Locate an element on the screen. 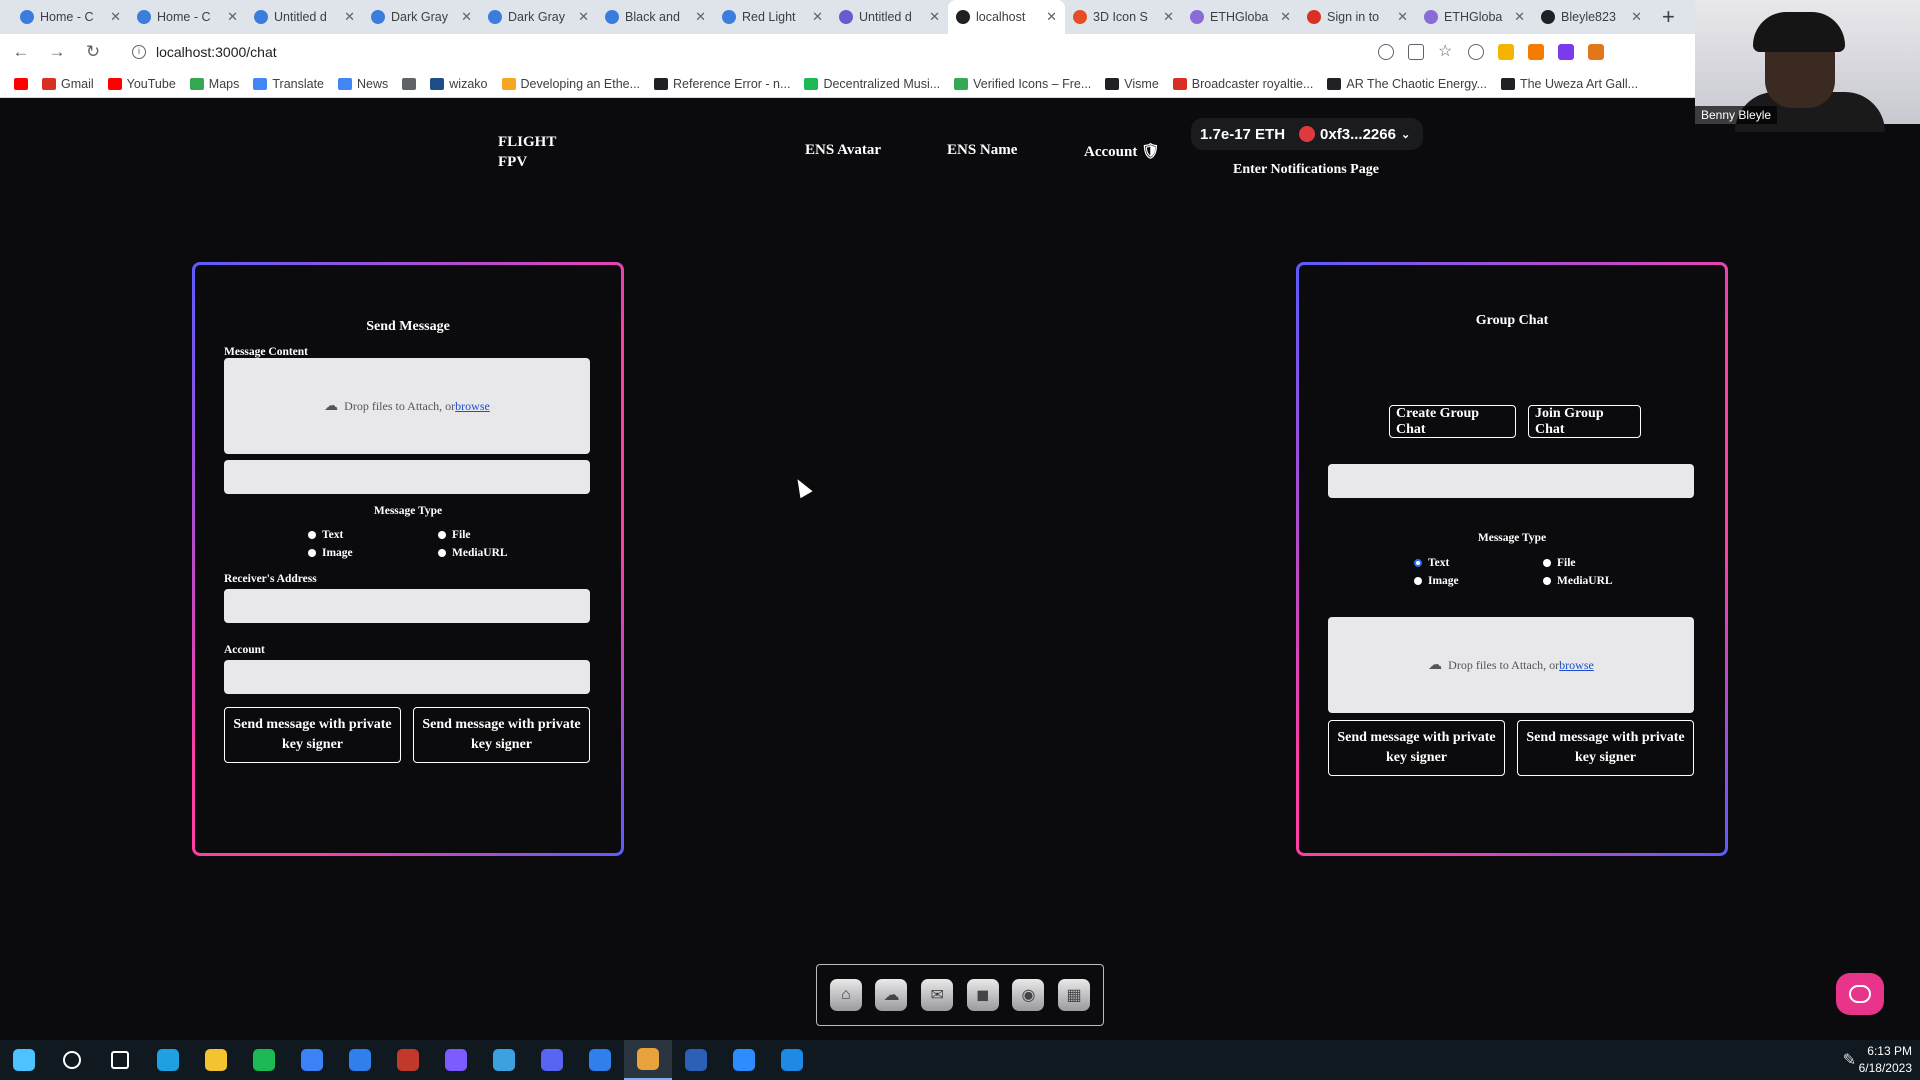  group-id-input is located at coordinates (1511, 481).